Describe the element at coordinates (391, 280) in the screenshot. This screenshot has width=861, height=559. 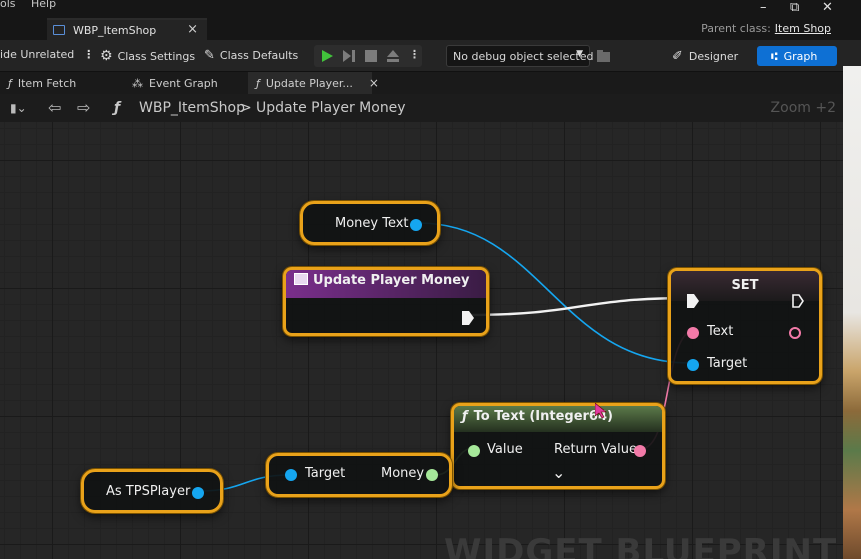
I see `node-title: Update Player Money` at that location.